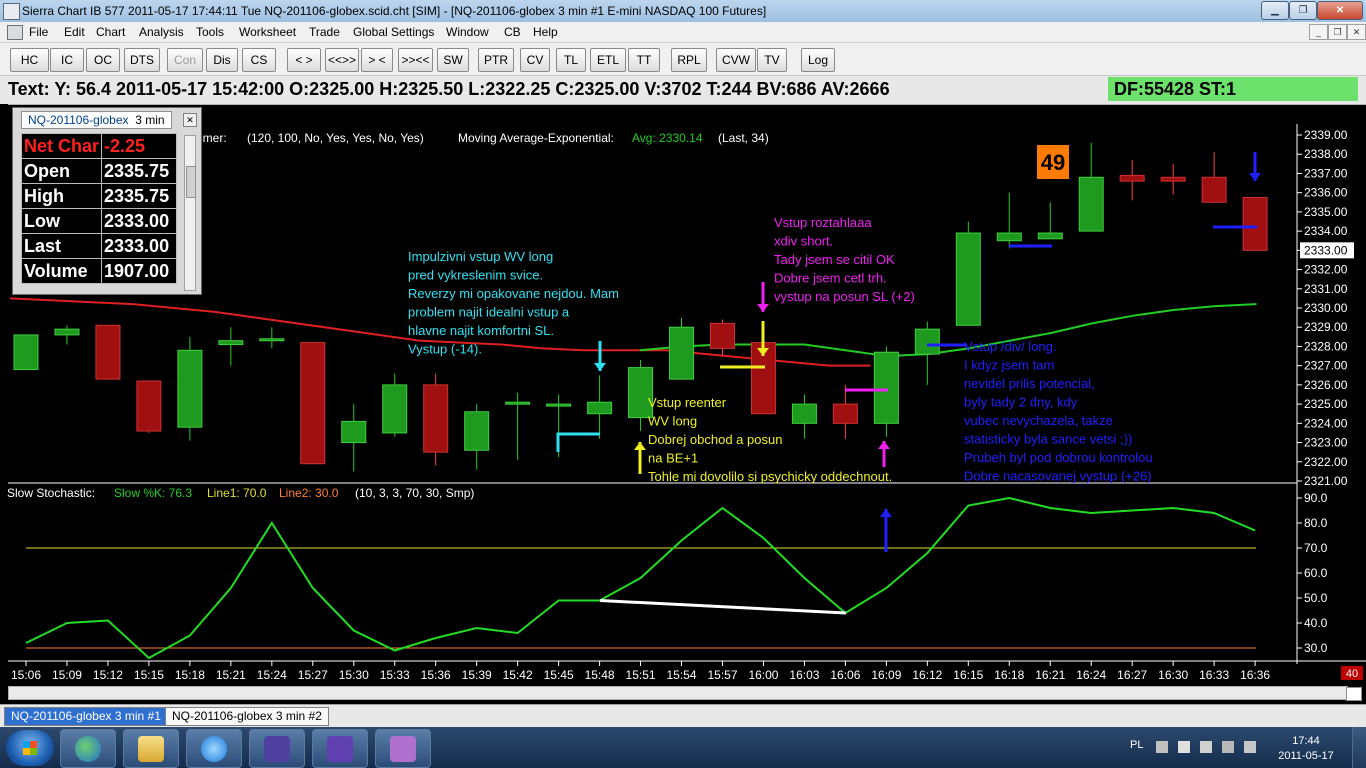 The height and width of the screenshot is (768, 1366). What do you see at coordinates (88, 748) in the screenshot?
I see `taskbar-app-globe` at bounding box center [88, 748].